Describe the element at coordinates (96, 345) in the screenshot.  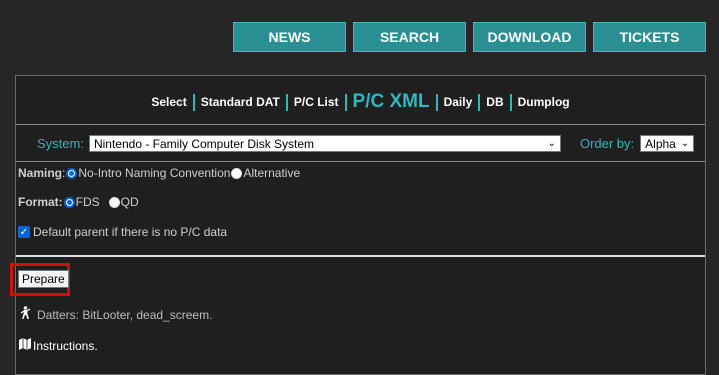
I see `instructions-period: .` at that location.